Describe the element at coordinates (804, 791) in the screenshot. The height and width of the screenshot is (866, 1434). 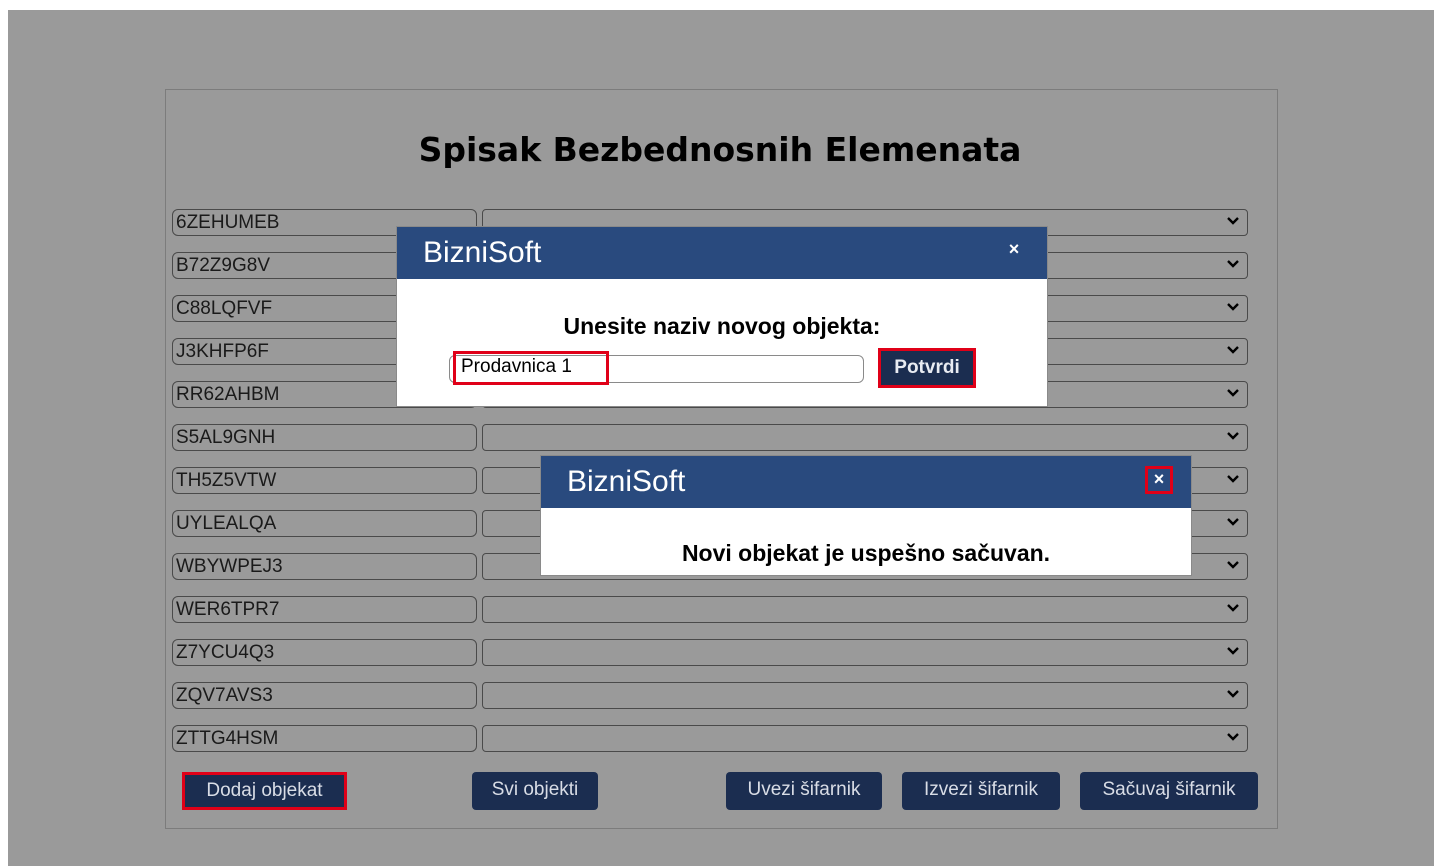
I see `import-button: Uvezi šifarnik` at that location.